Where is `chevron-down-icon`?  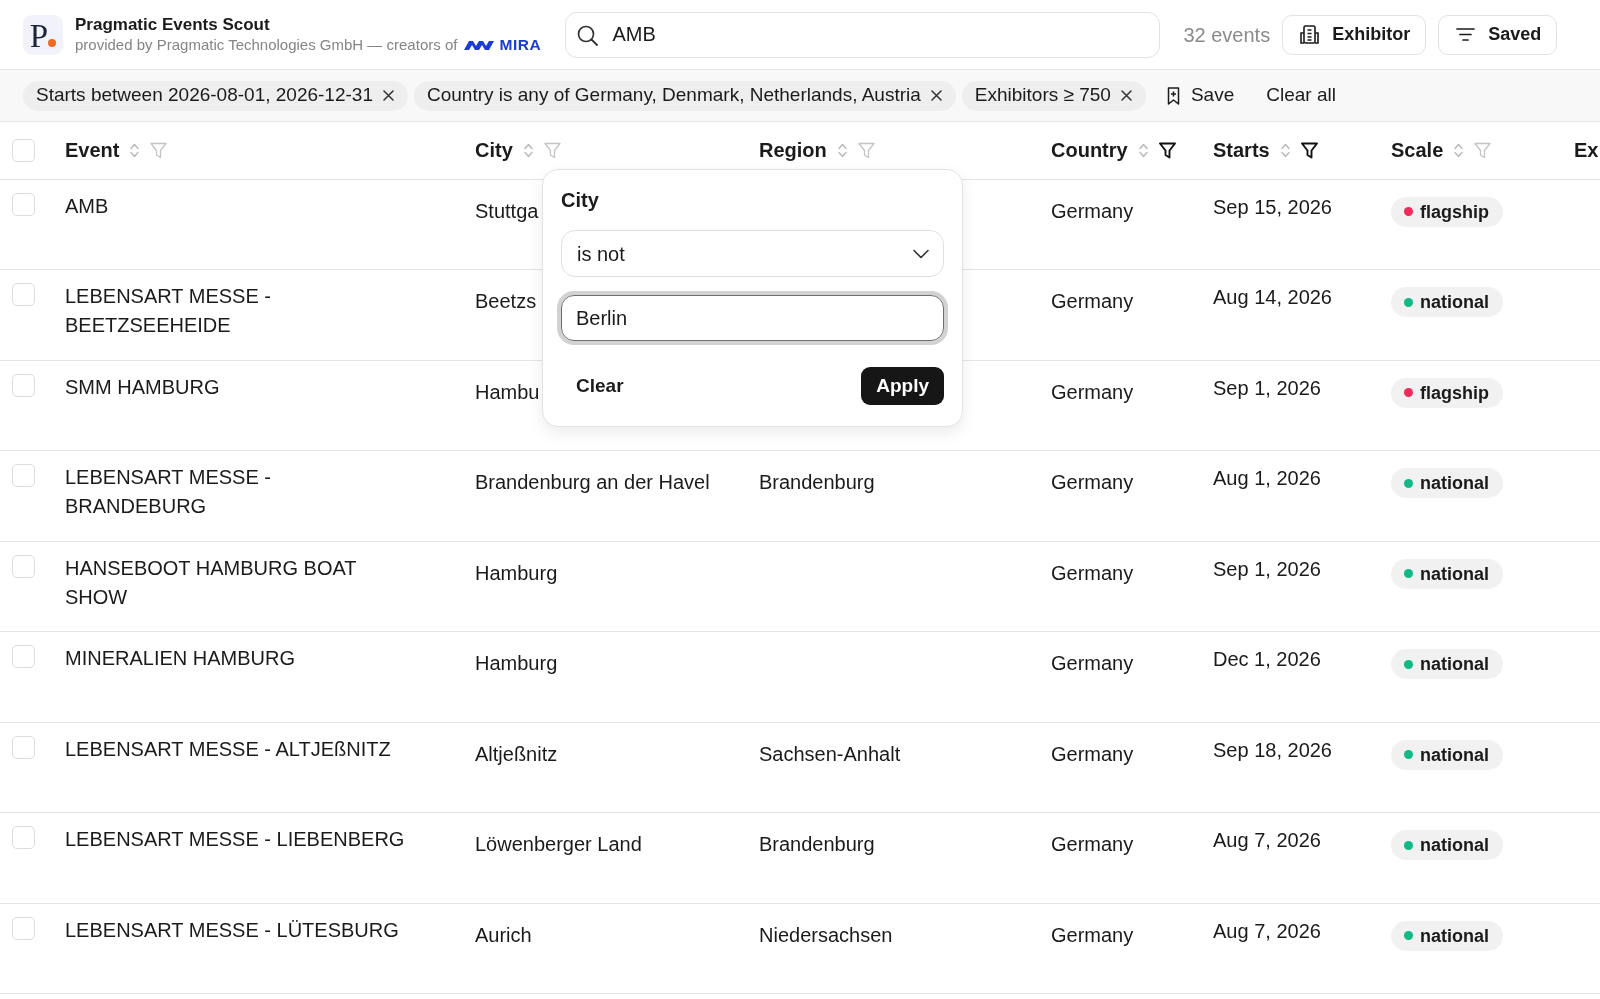
chevron-down-icon is located at coordinates (921, 253).